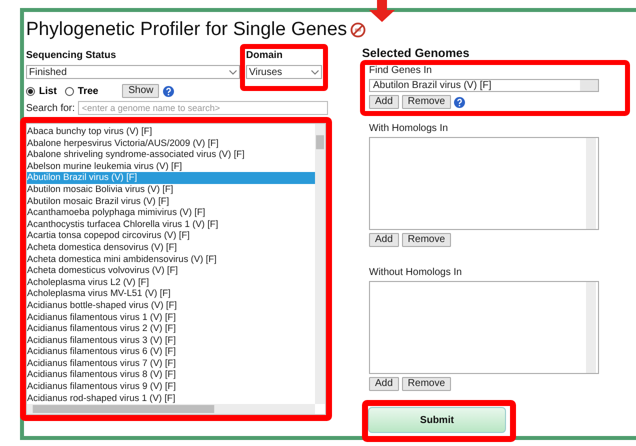  Describe the element at coordinates (284, 72) in the screenshot. I see `domain-select: Viruses` at that location.